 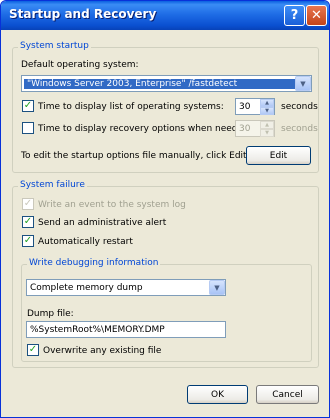 I want to click on cancel-button-label: Cancel, so click(x=287, y=394).